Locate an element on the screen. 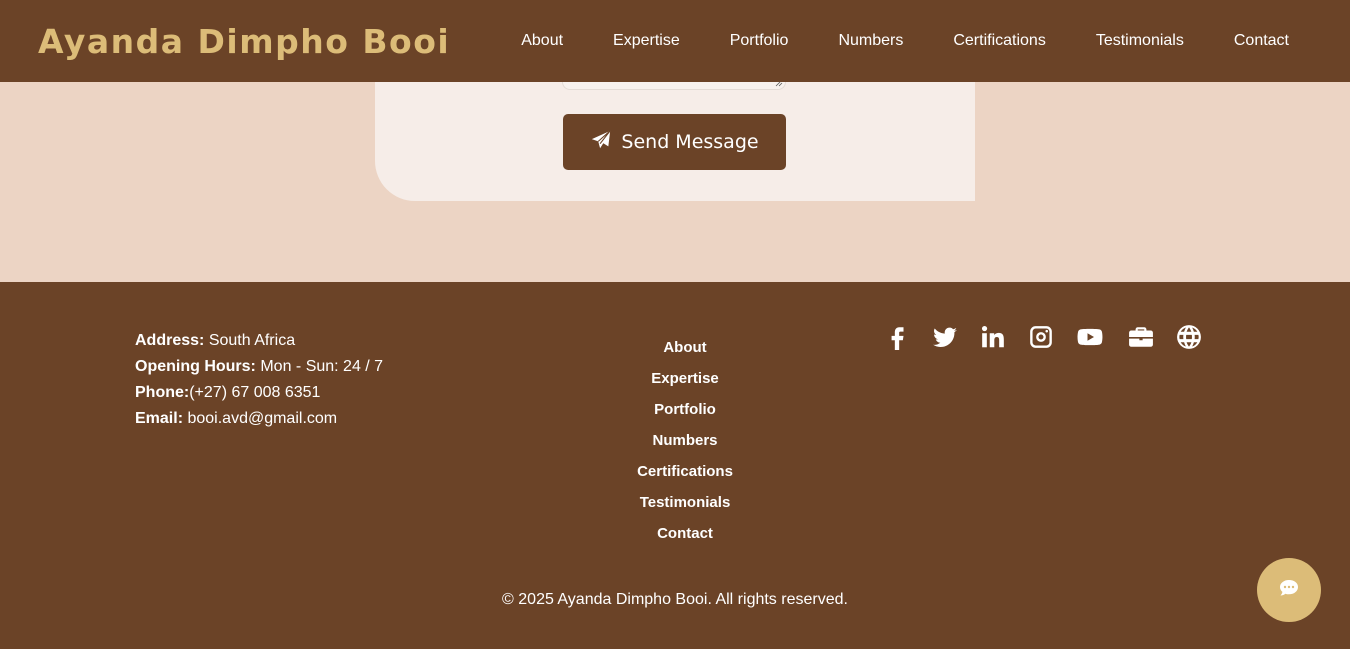  email-row: Email: booi.avd@gmail.com is located at coordinates (259, 419).